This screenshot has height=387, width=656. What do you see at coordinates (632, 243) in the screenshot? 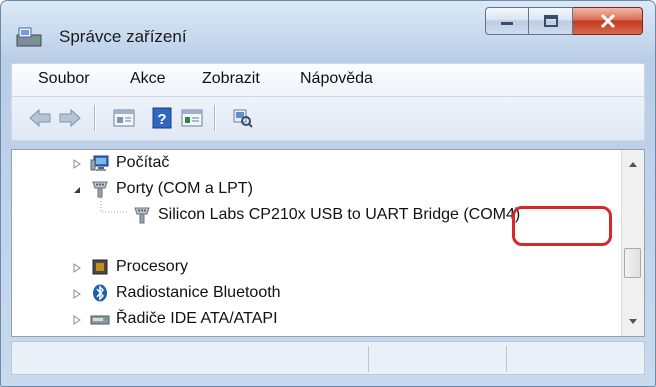
I see `vertical-scrollbar` at bounding box center [632, 243].